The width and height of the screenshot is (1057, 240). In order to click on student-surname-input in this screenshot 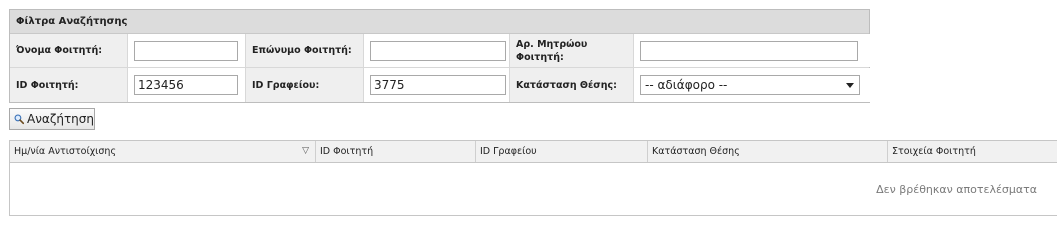, I will do `click(438, 50)`.